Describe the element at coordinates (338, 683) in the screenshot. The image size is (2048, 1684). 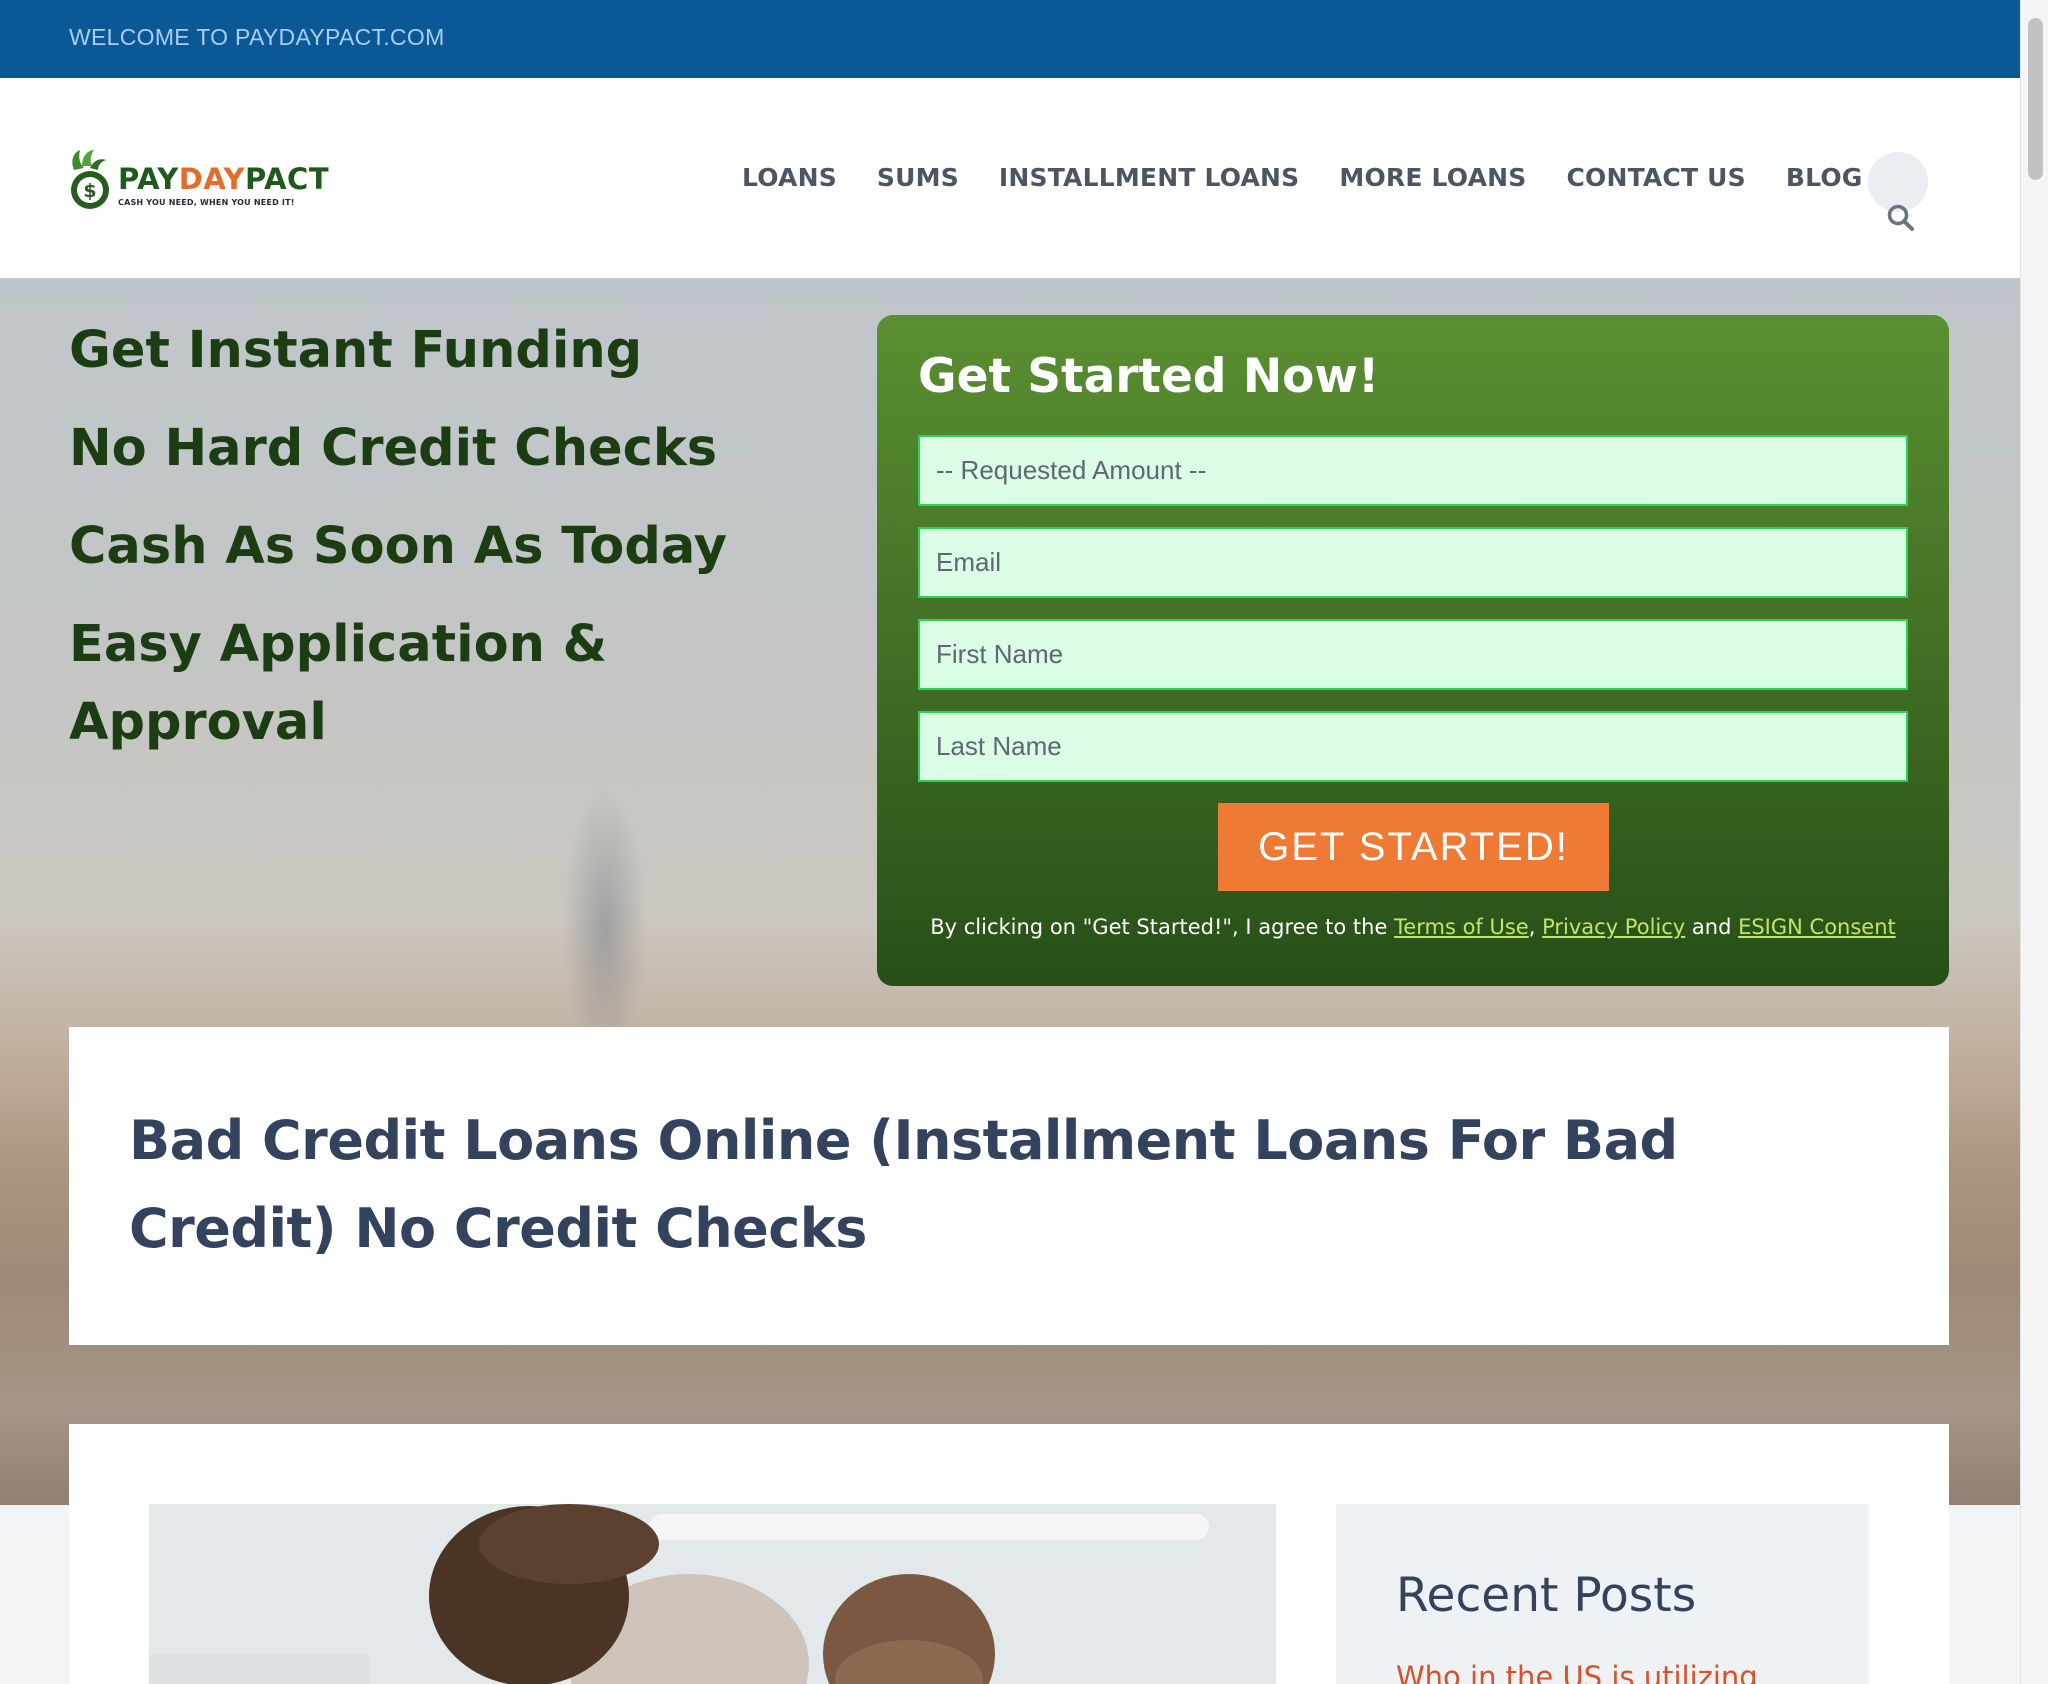
I see `hero-line-easy-approval: Easy Application & Approval` at that location.